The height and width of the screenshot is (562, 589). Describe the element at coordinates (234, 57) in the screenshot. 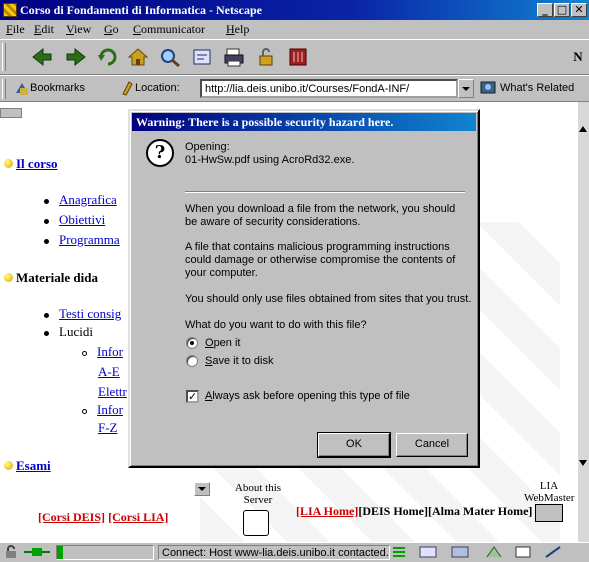

I see `print-icon` at that location.